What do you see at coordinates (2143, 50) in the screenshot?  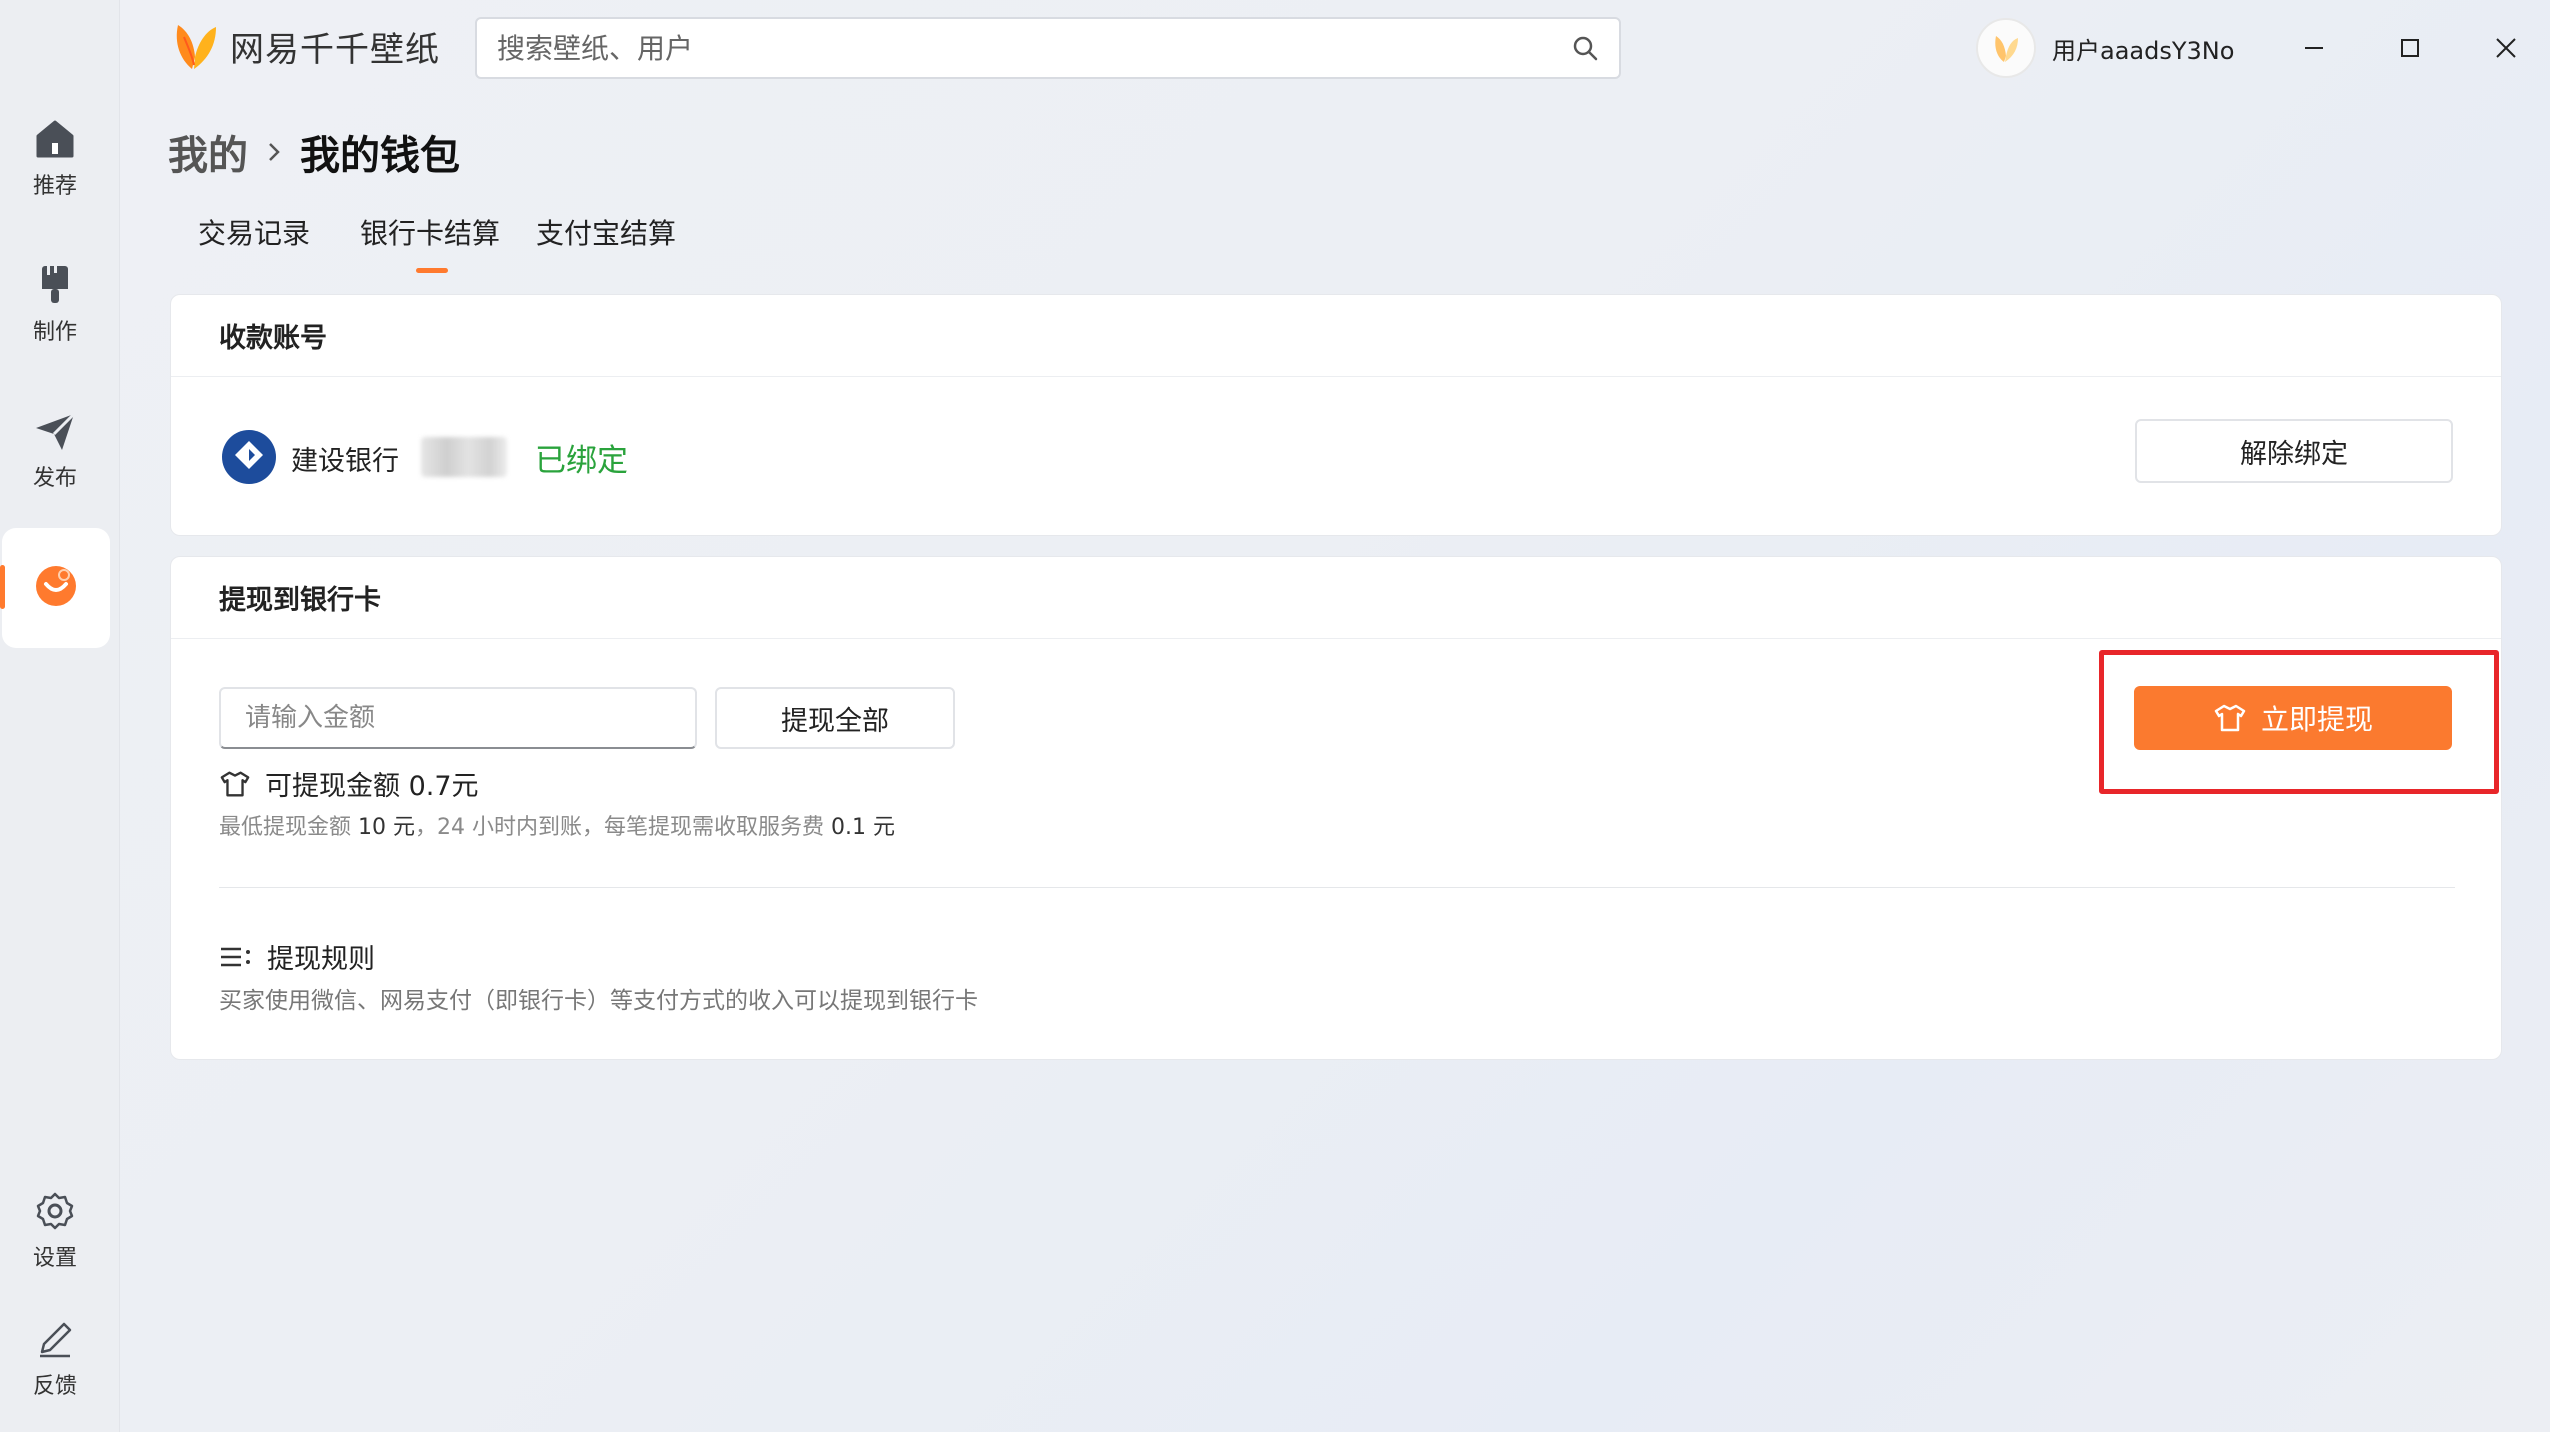 I see `user-name: 用户aaadsY3No` at bounding box center [2143, 50].